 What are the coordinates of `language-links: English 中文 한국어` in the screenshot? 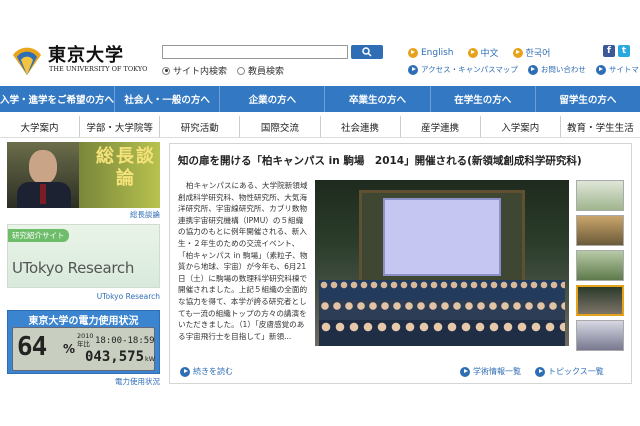 It's located at (479, 52).